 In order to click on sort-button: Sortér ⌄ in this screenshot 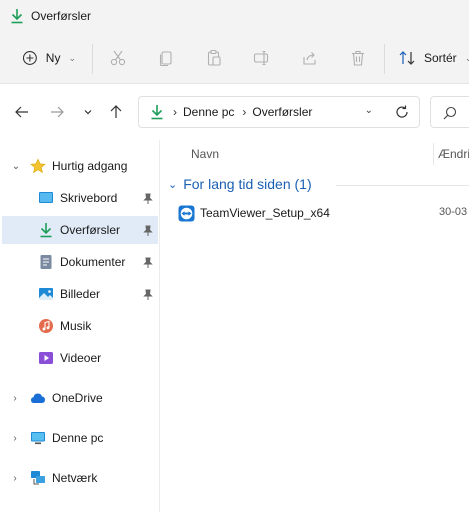, I will do `click(430, 58)`.